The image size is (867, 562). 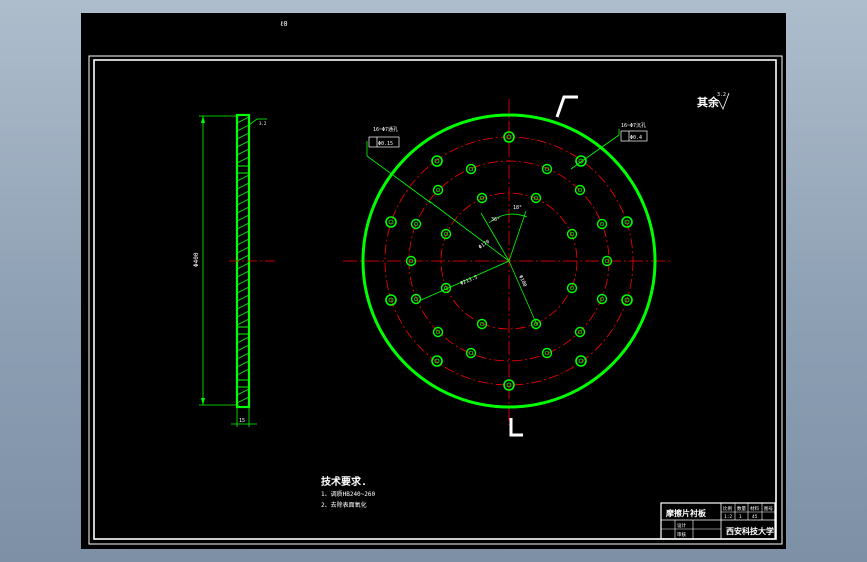 I want to click on roughness-value: 3.2, so click(x=721, y=95).